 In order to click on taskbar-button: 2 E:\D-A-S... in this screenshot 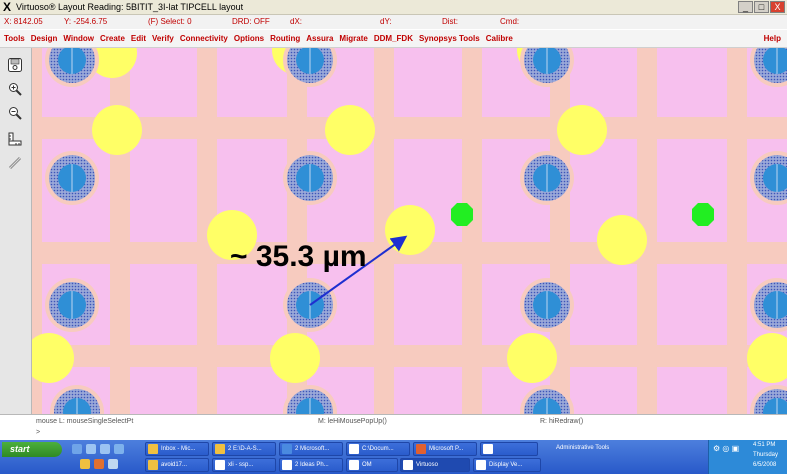, I will do `click(244, 449)`.